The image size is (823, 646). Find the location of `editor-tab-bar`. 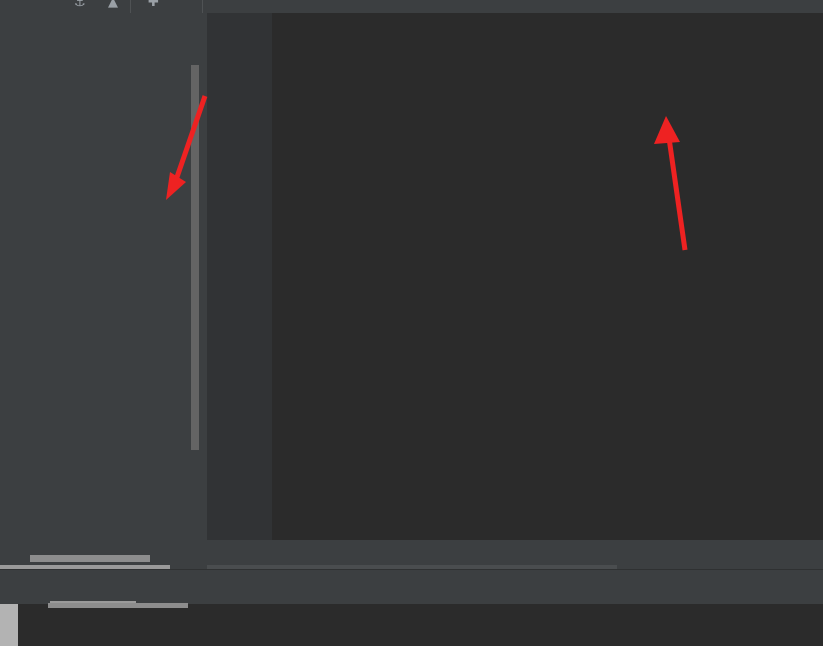

editor-tab-bar is located at coordinates (515, 6).